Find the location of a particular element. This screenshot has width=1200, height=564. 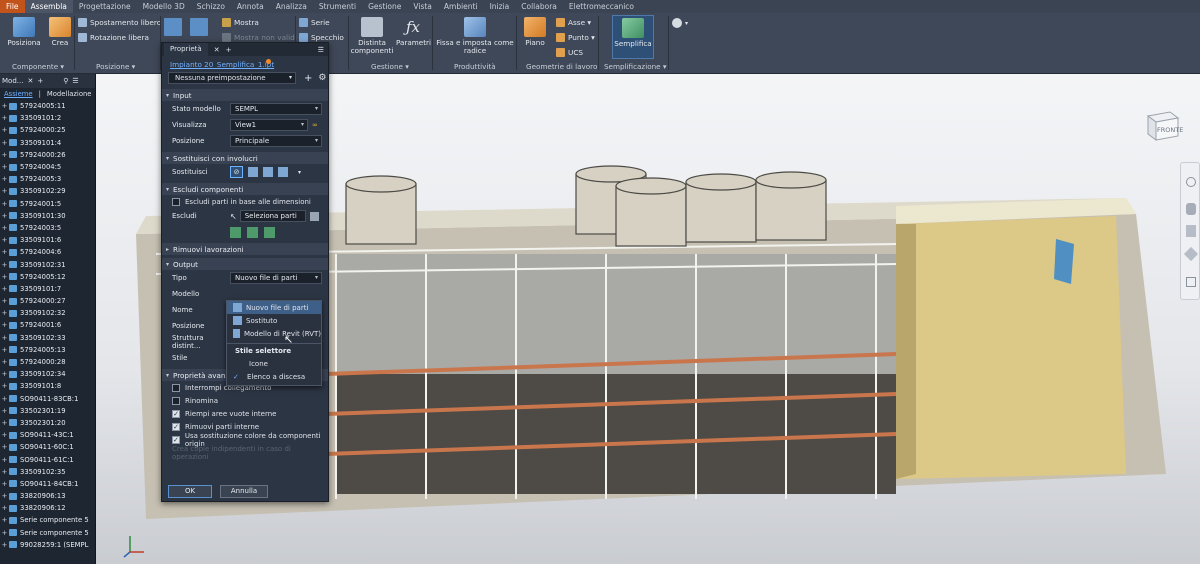

tree-node: +33509101:8 is located at coordinates (47, 386).